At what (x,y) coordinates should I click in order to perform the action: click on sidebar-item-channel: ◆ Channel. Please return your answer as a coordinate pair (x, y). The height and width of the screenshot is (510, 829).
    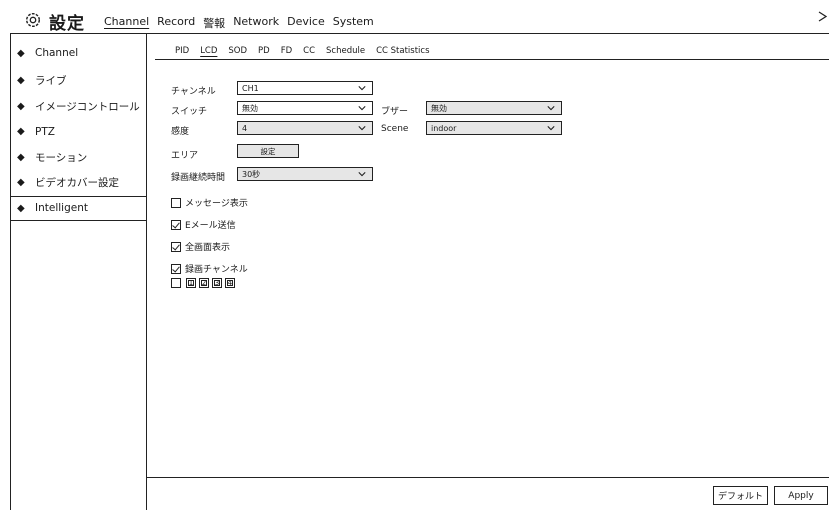
    Looking at the image, I should click on (78, 53).